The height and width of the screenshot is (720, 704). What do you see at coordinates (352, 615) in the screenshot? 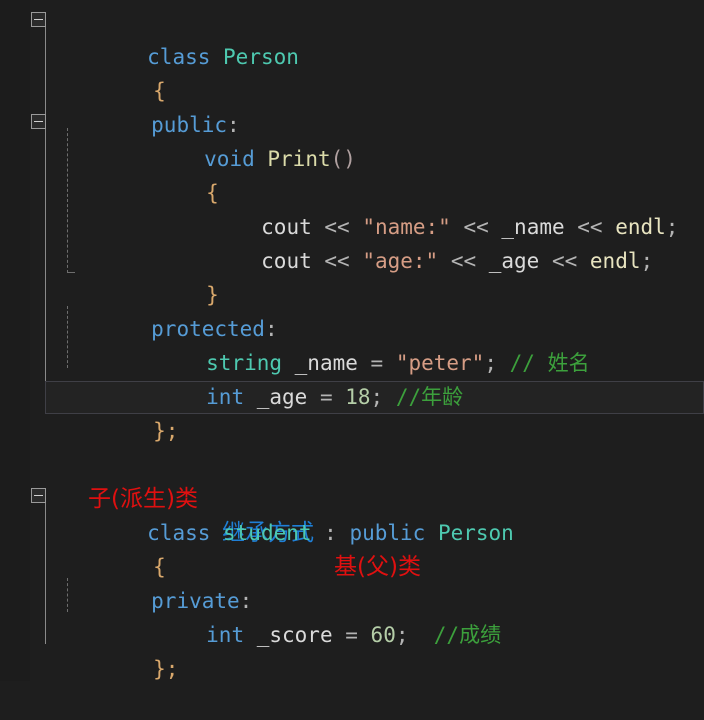
I see `code-line: int _score = 60; //成绩` at bounding box center [352, 615].